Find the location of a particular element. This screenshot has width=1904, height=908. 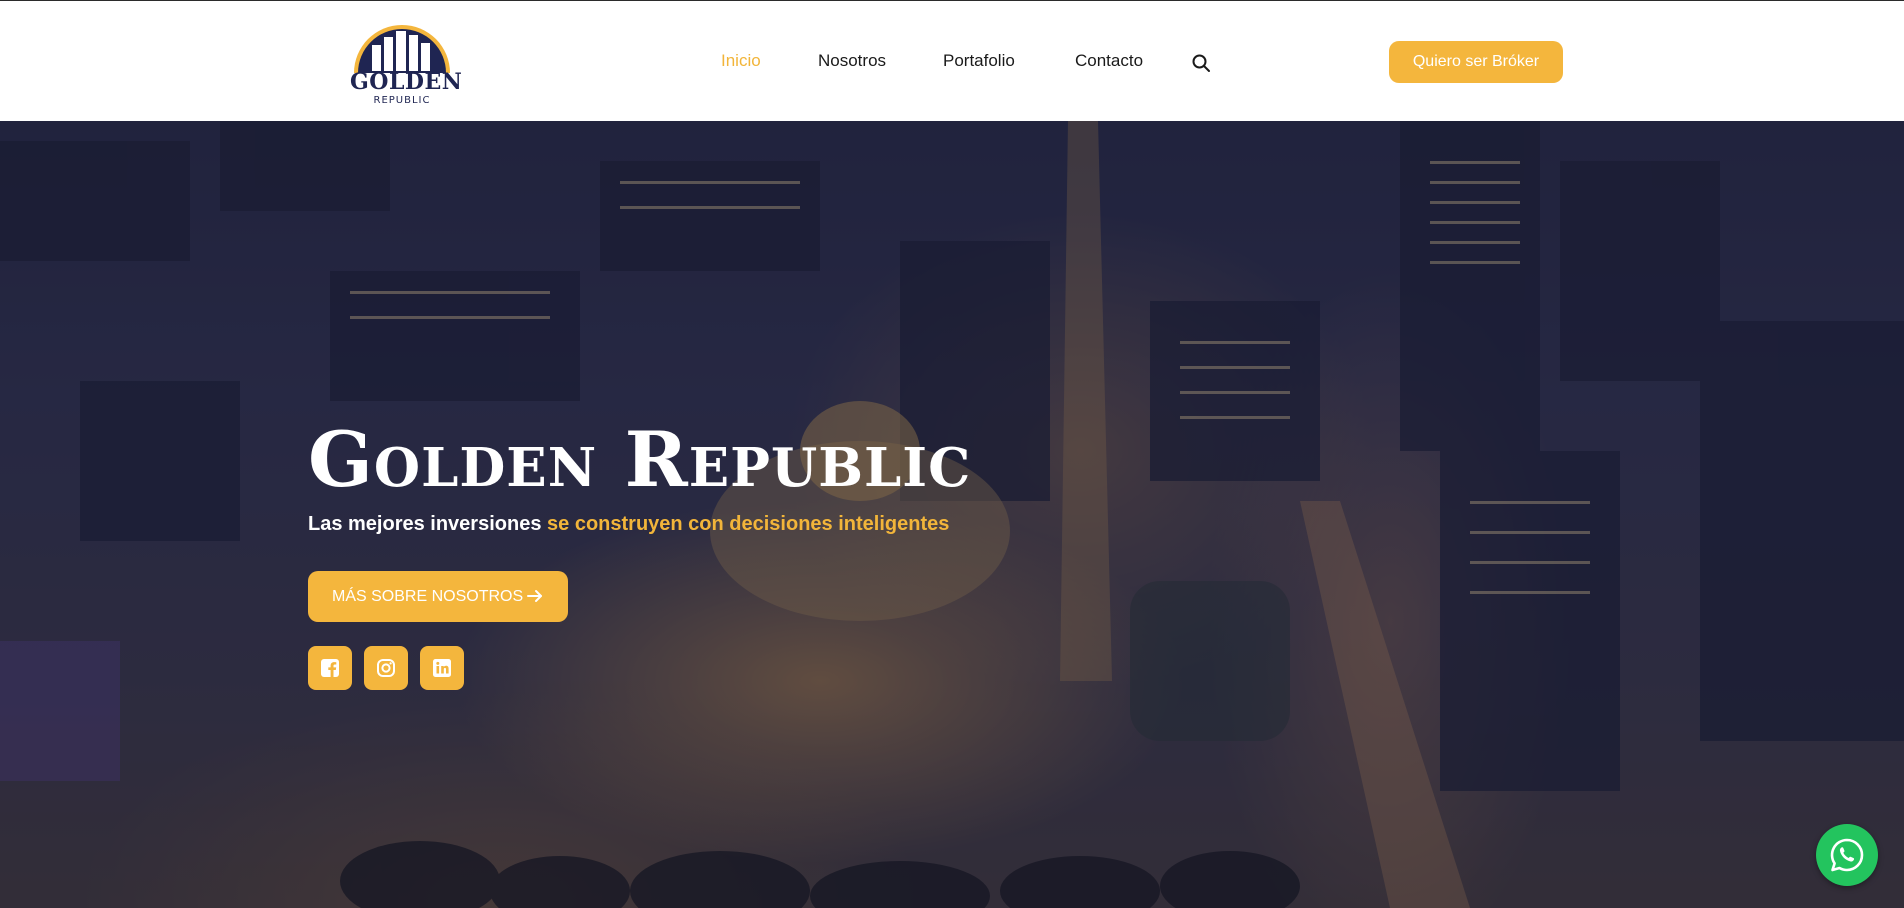

linkedin-button is located at coordinates (442, 668).